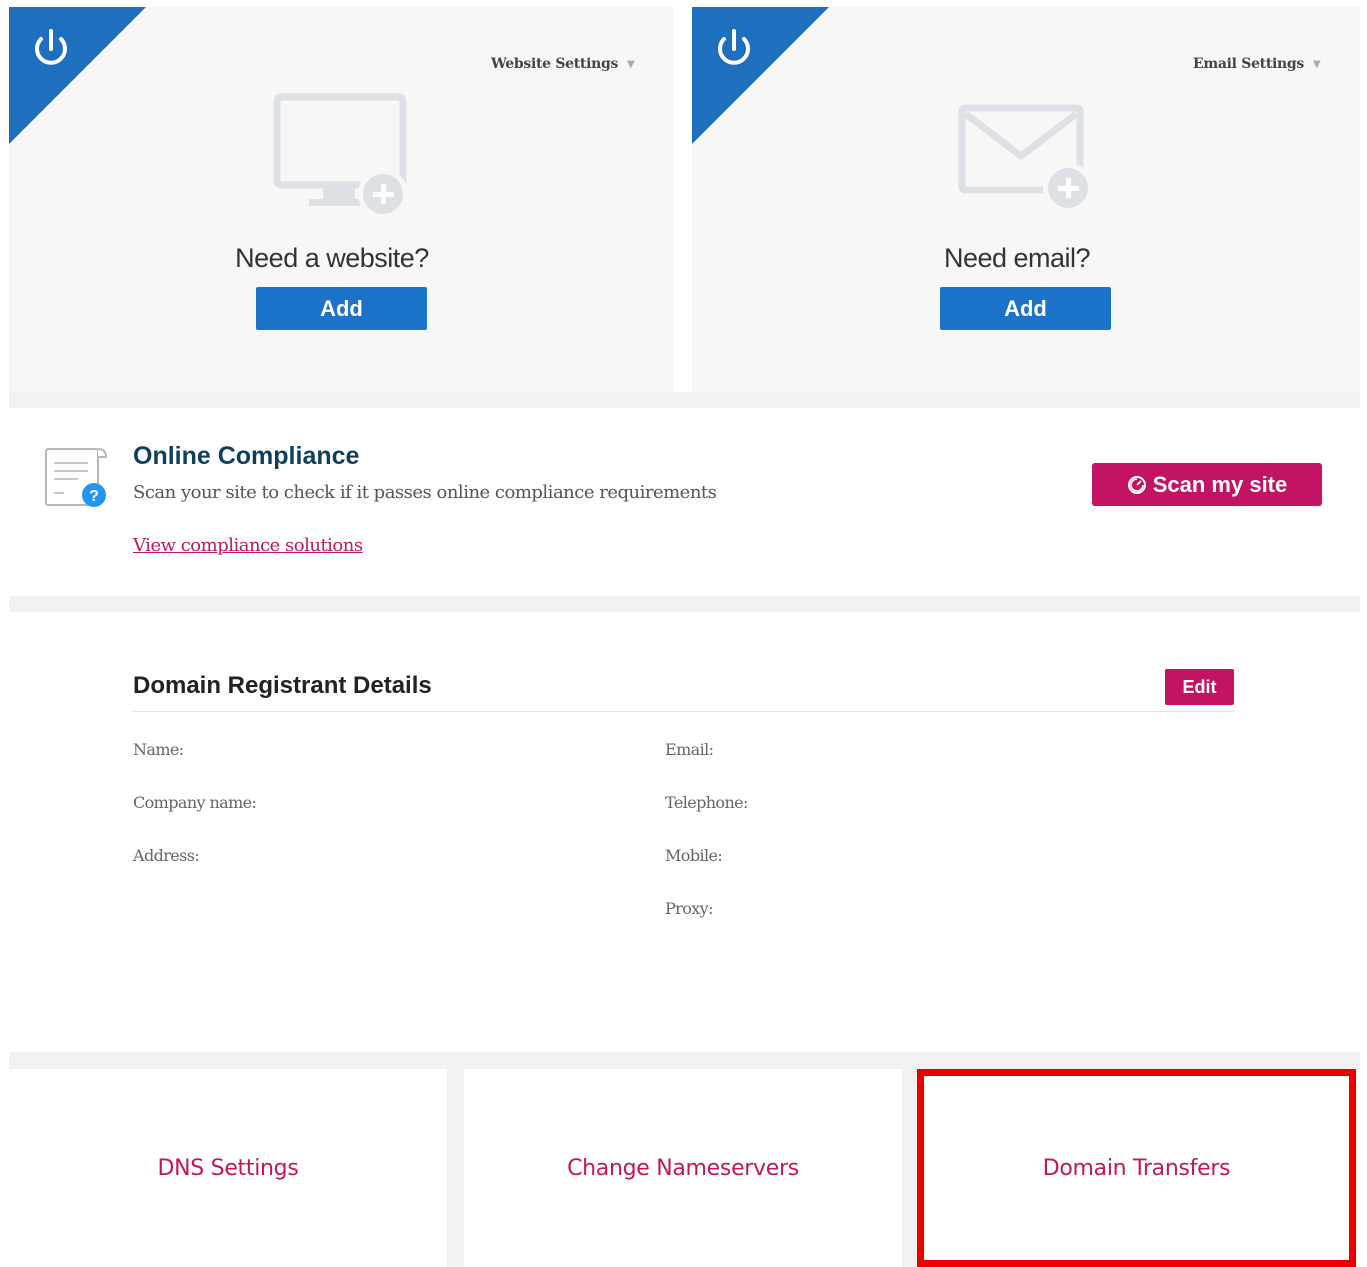  What do you see at coordinates (694, 855) in the screenshot?
I see `mobile-label: Mobile:` at bounding box center [694, 855].